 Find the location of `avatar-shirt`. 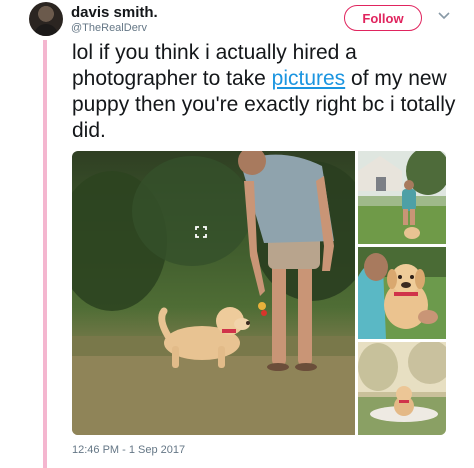

avatar-shirt is located at coordinates (46, 30).